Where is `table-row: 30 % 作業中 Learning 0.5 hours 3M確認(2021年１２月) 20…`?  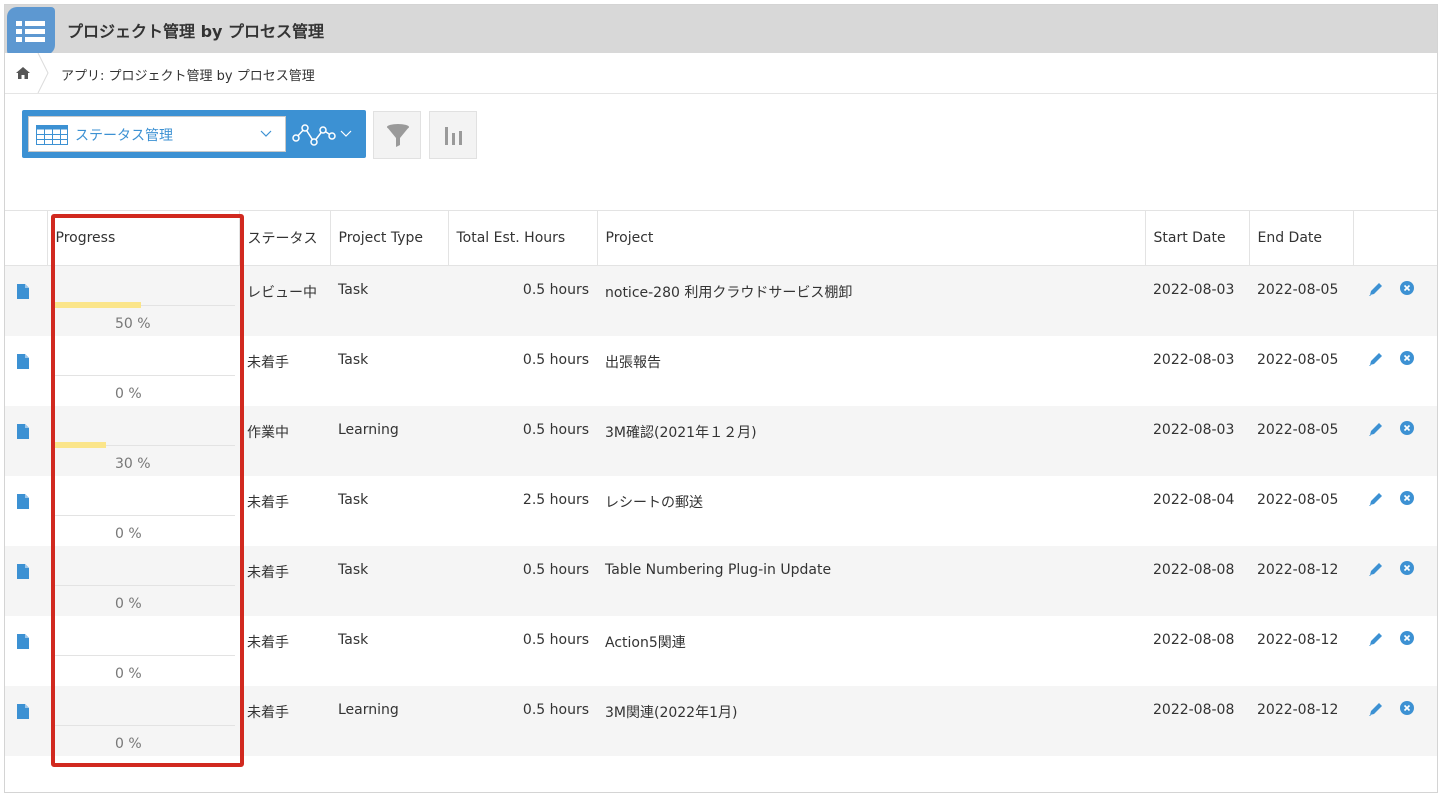
table-row: 30 % 作業中 Learning 0.5 hours 3M確認(2021年１２月) 20… is located at coordinates (721, 440).